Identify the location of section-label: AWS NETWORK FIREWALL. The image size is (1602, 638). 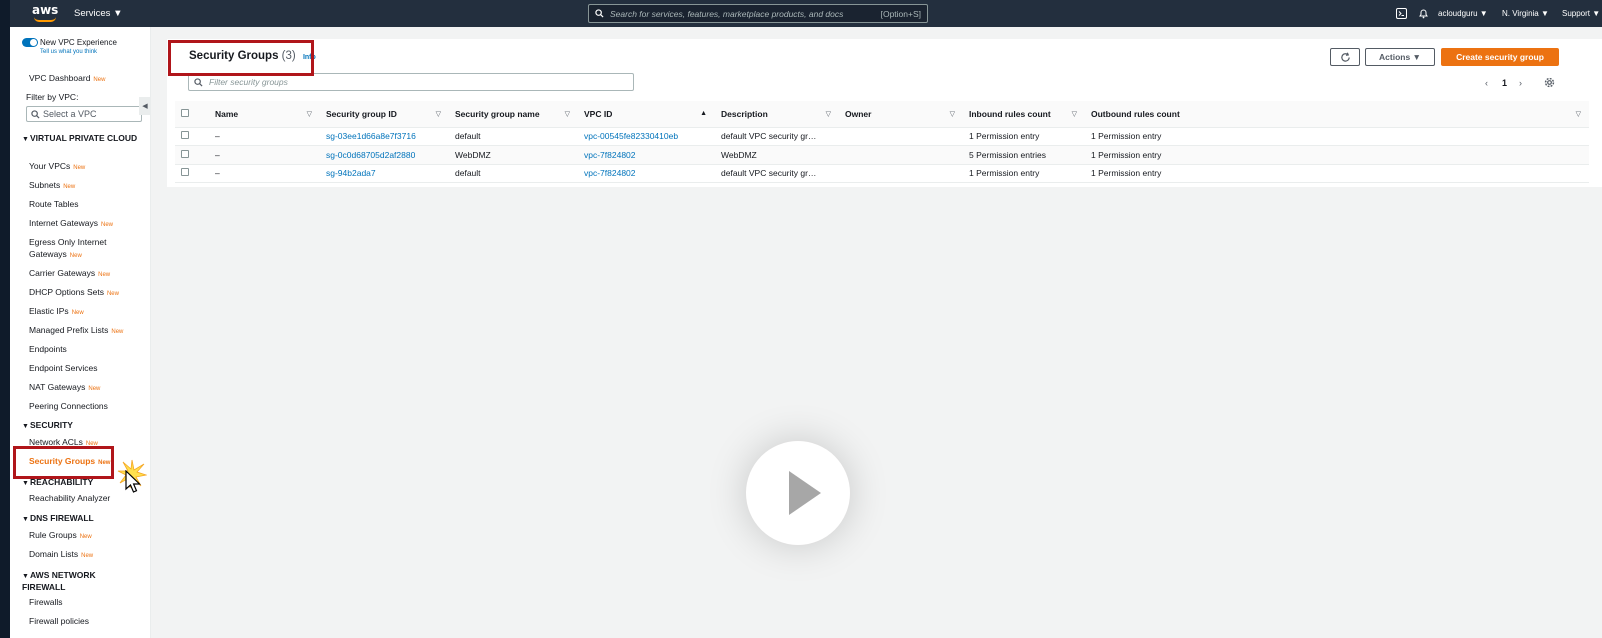
(59, 581).